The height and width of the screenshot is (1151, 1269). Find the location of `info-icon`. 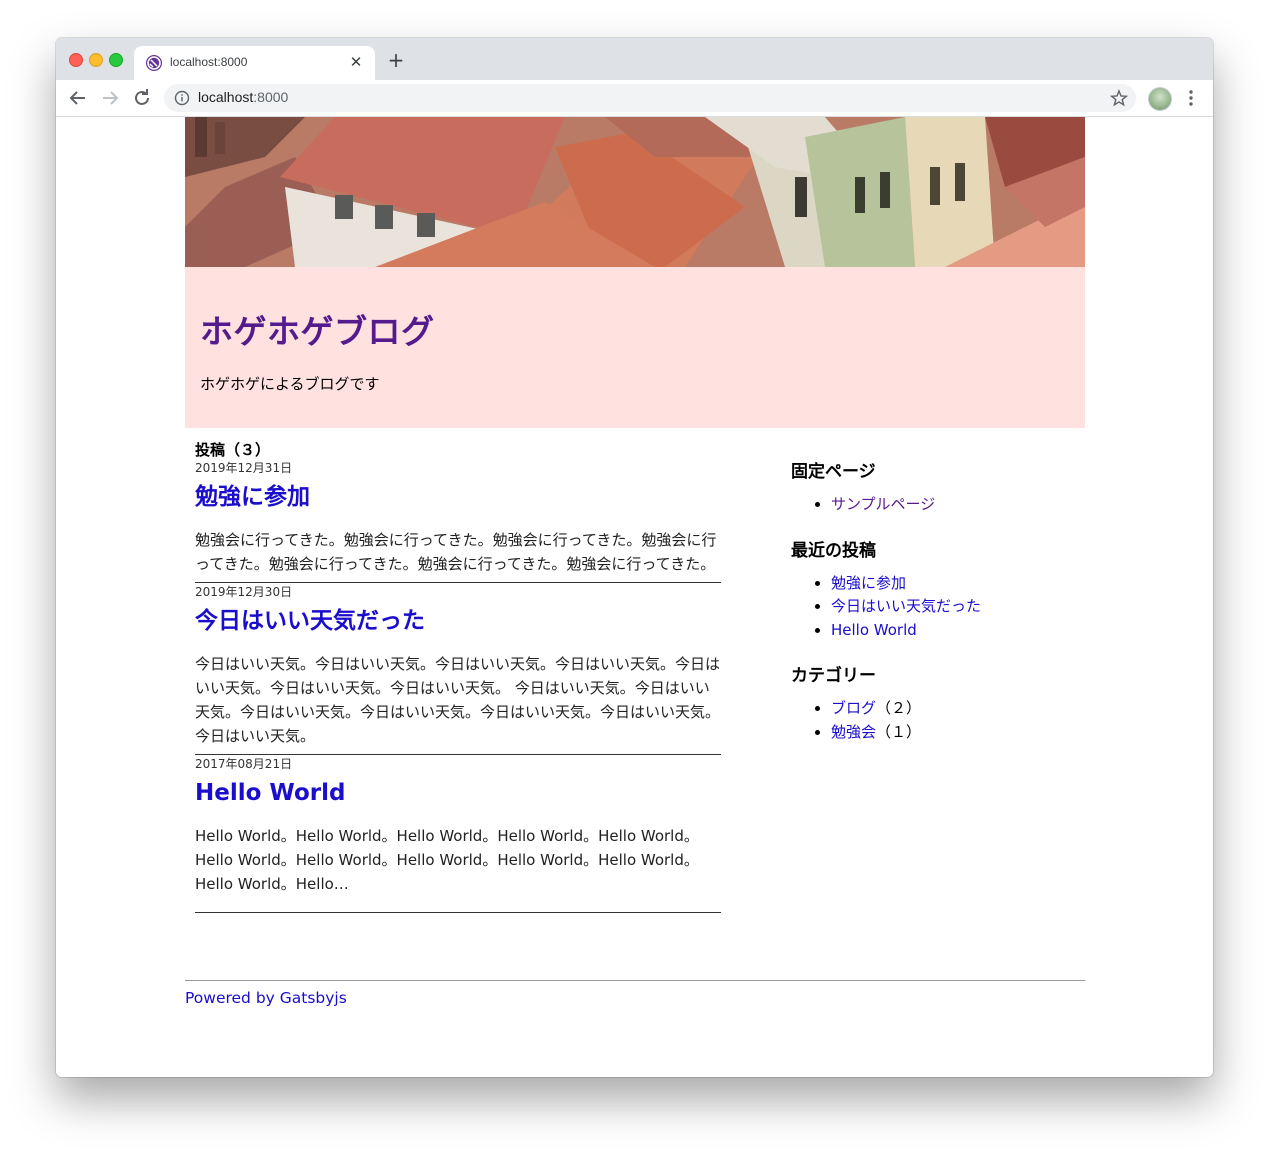

info-icon is located at coordinates (182, 98).